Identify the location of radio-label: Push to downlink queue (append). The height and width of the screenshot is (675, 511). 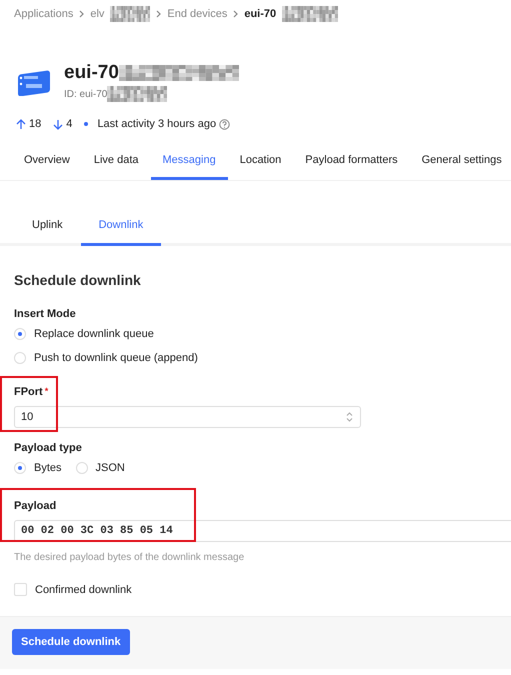
(116, 358).